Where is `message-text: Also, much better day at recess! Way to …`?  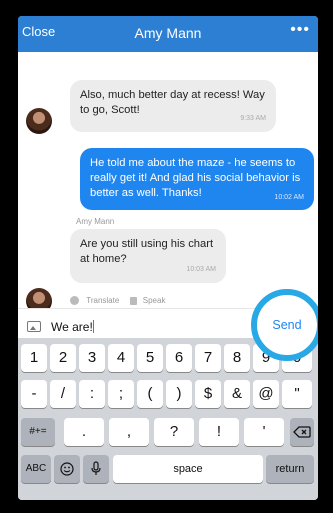 message-text: Also, much better day at recess! Way to … is located at coordinates (172, 102).